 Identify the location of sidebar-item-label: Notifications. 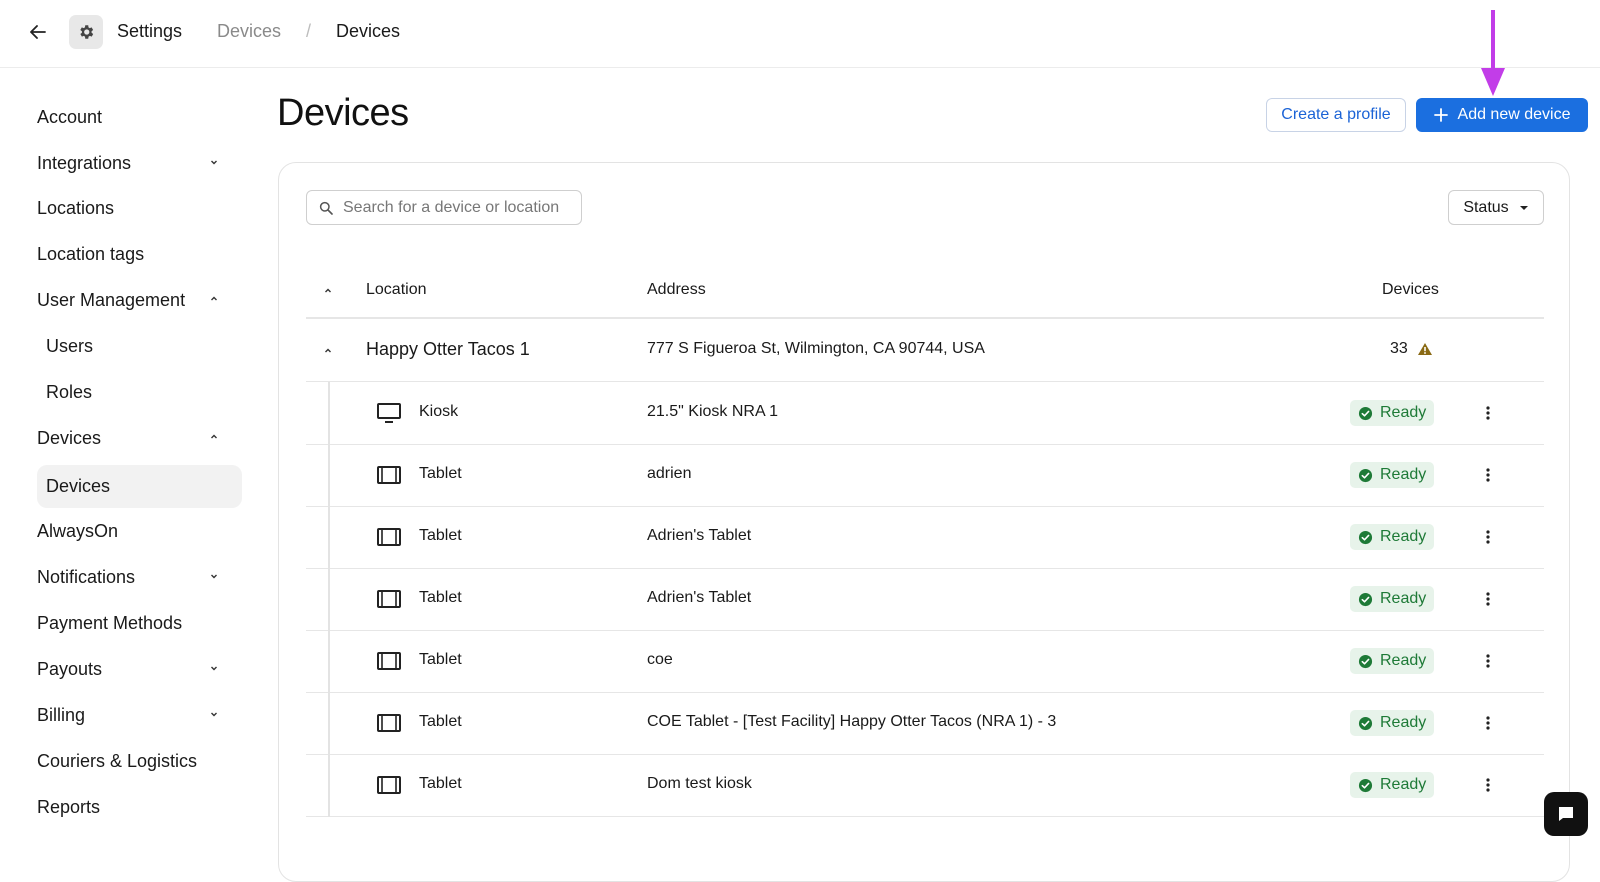
(86, 576).